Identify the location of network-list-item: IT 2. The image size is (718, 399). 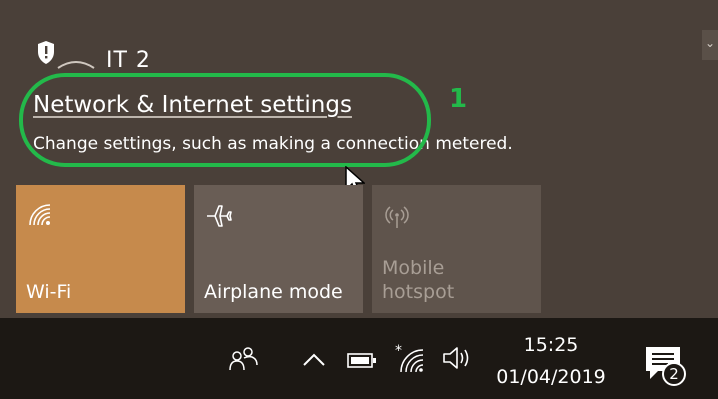
(126, 56).